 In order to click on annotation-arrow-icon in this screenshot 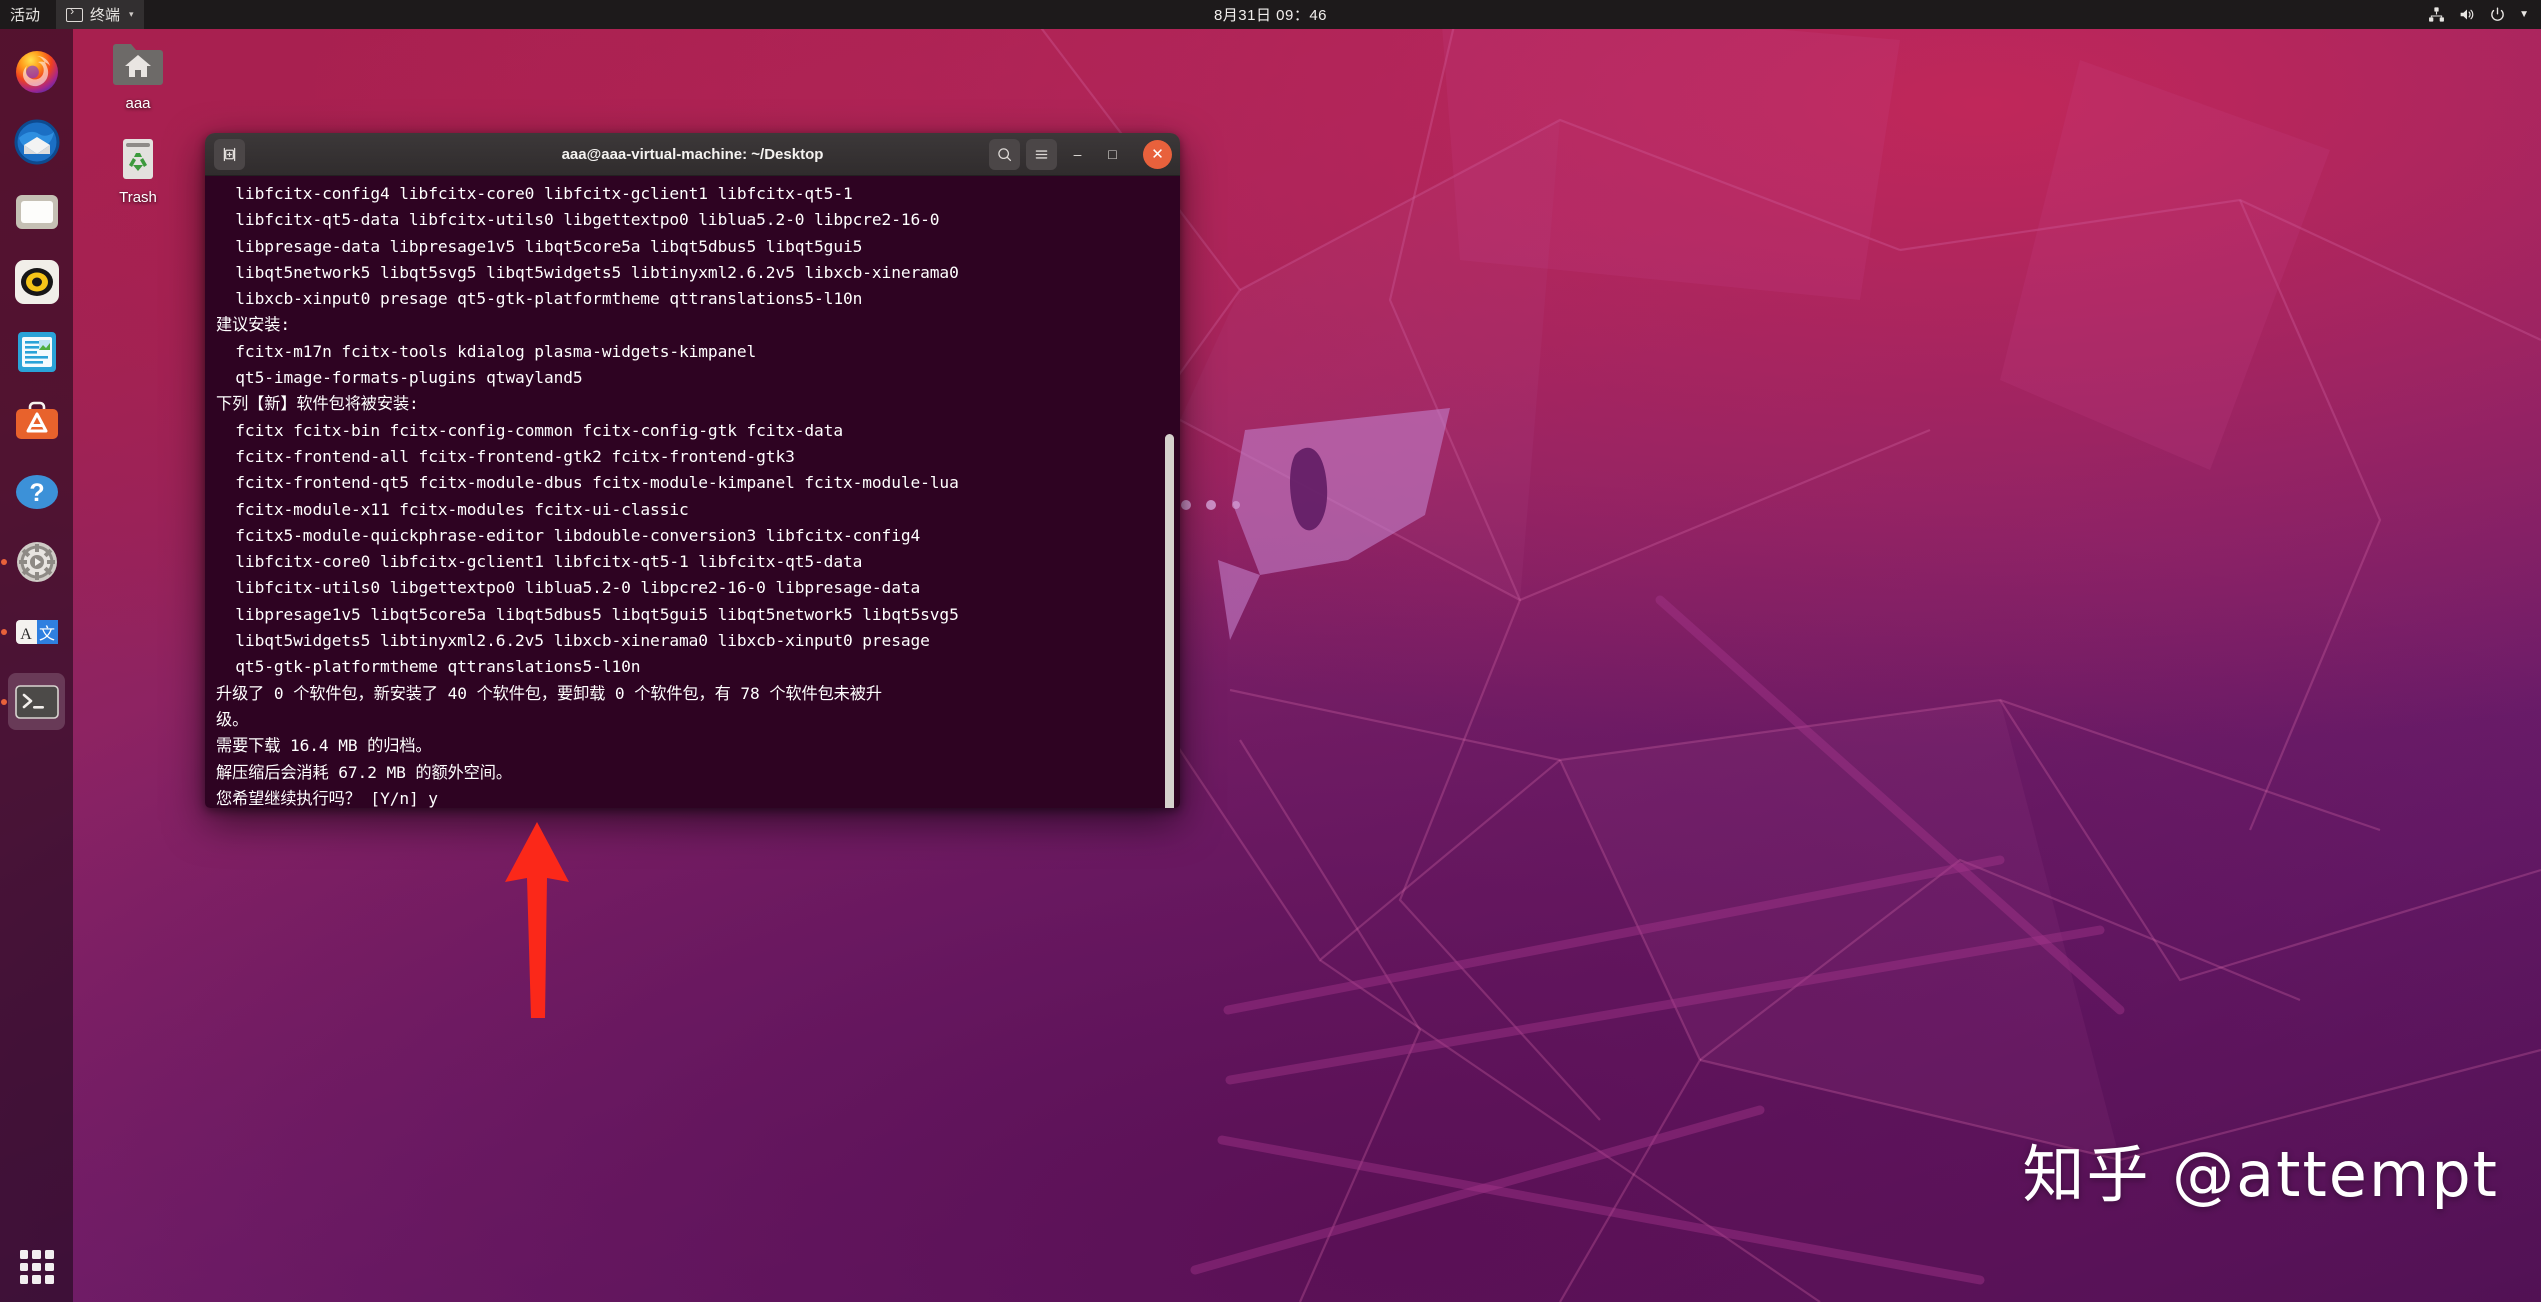, I will do `click(537, 920)`.